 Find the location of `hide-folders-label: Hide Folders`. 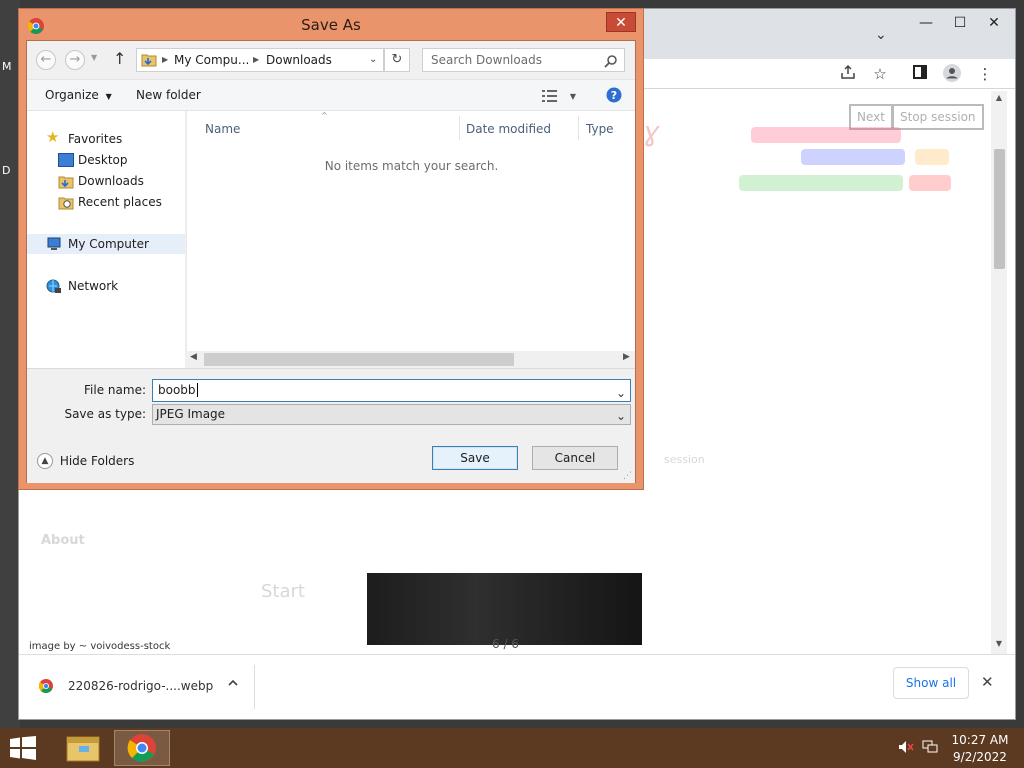

hide-folders-label: Hide Folders is located at coordinates (97, 460).